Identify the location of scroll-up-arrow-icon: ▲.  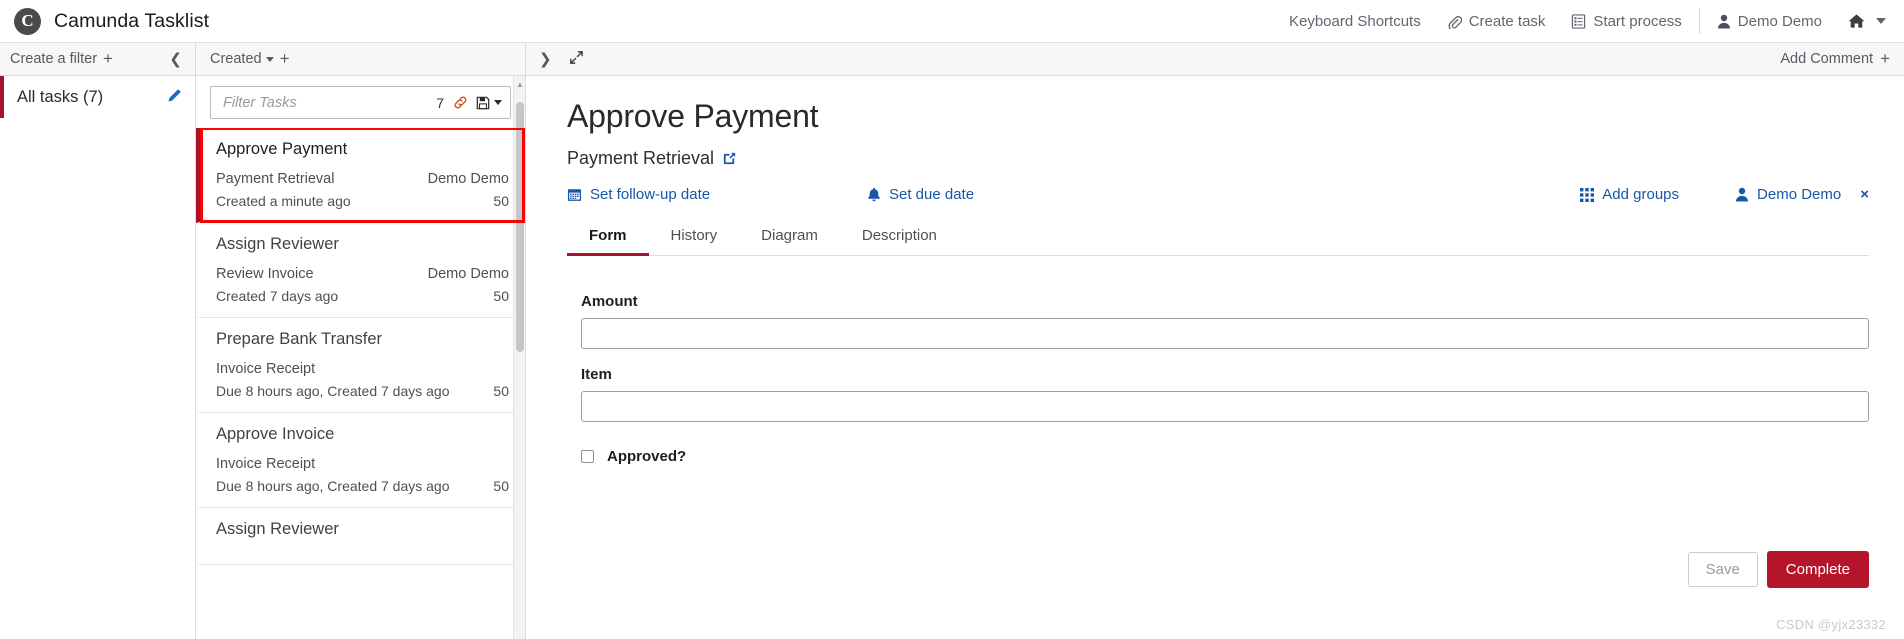
(520, 84).